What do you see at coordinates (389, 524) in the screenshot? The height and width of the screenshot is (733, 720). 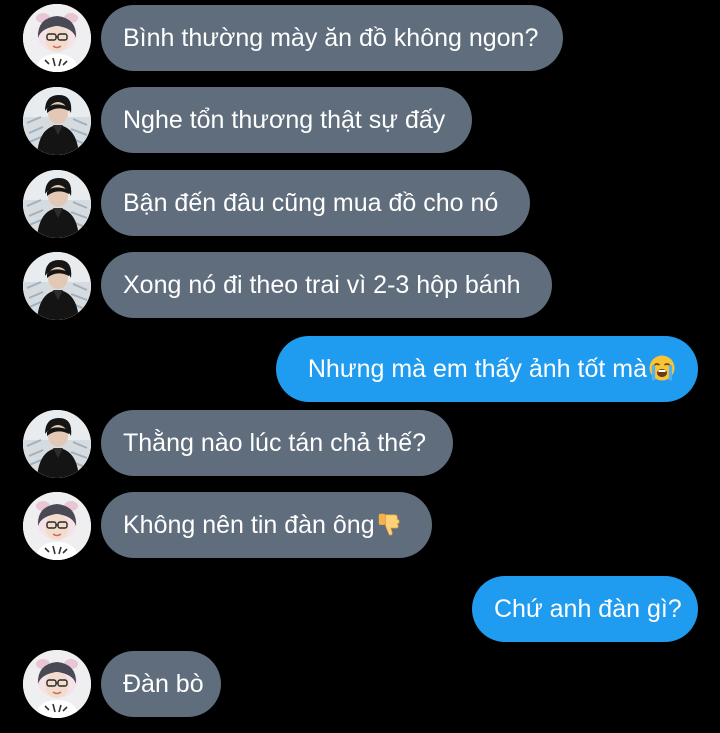 I see `thumbs-down-icon` at bounding box center [389, 524].